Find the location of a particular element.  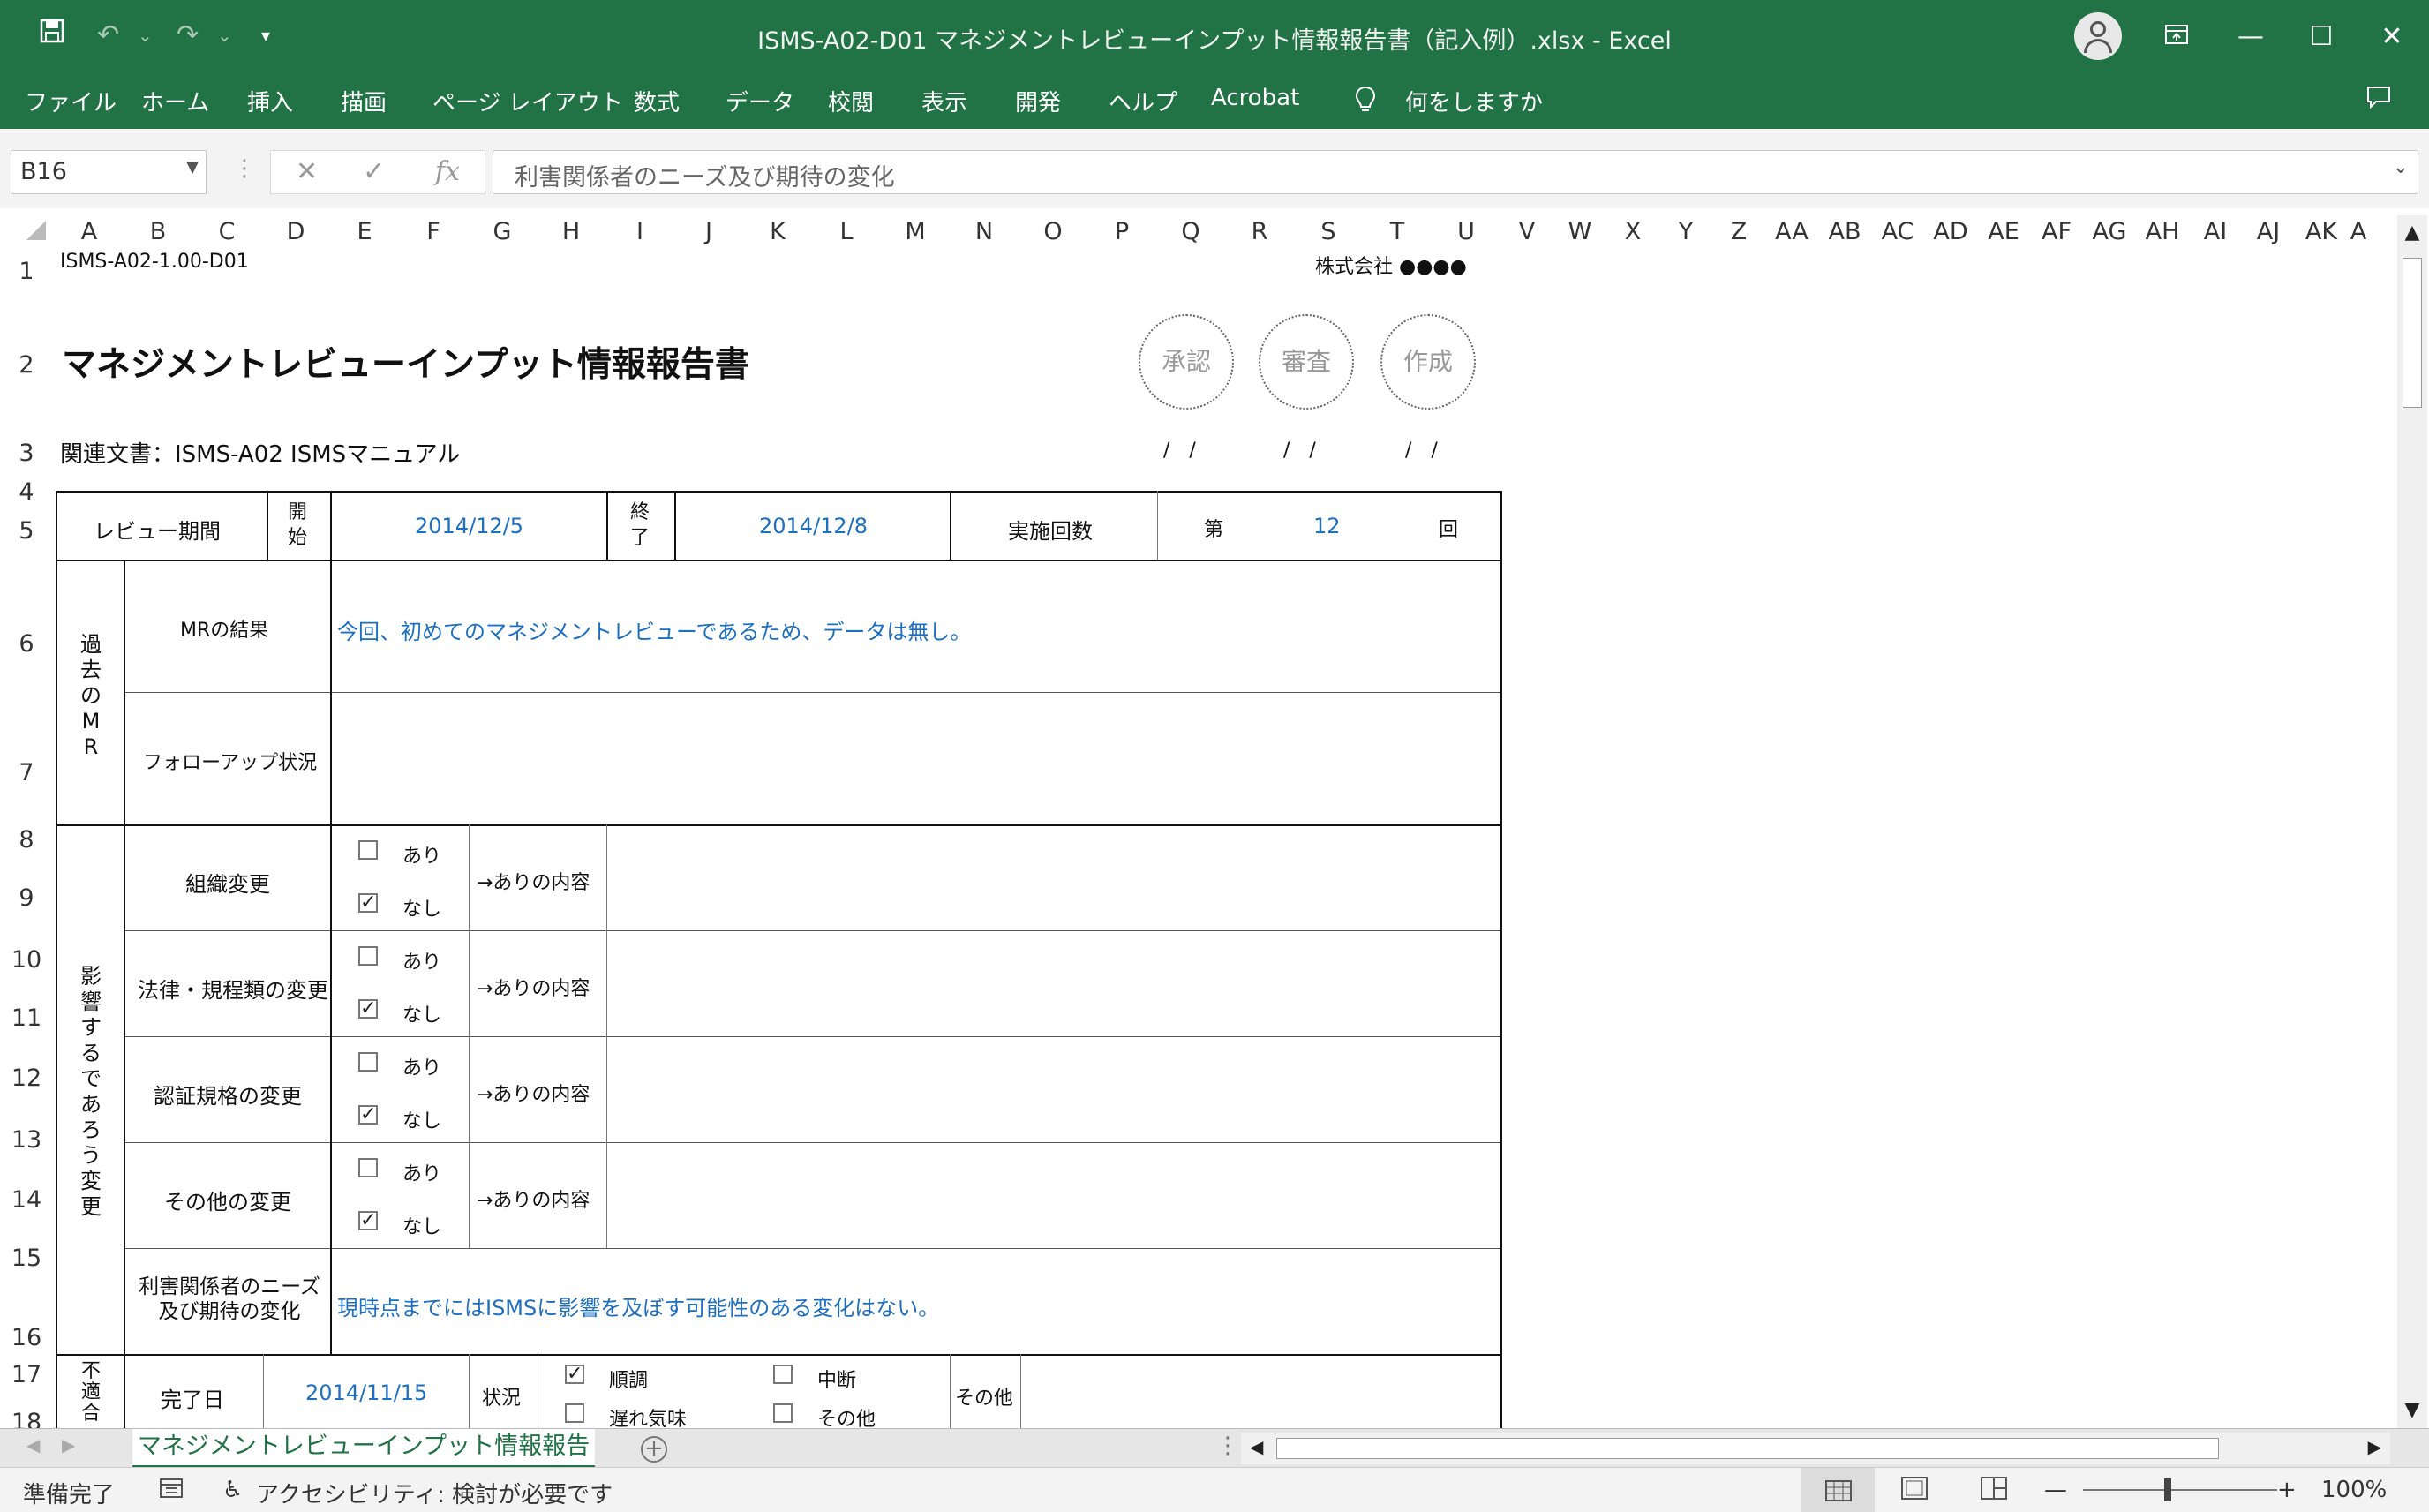

column-header: AF is located at coordinates (2057, 228).